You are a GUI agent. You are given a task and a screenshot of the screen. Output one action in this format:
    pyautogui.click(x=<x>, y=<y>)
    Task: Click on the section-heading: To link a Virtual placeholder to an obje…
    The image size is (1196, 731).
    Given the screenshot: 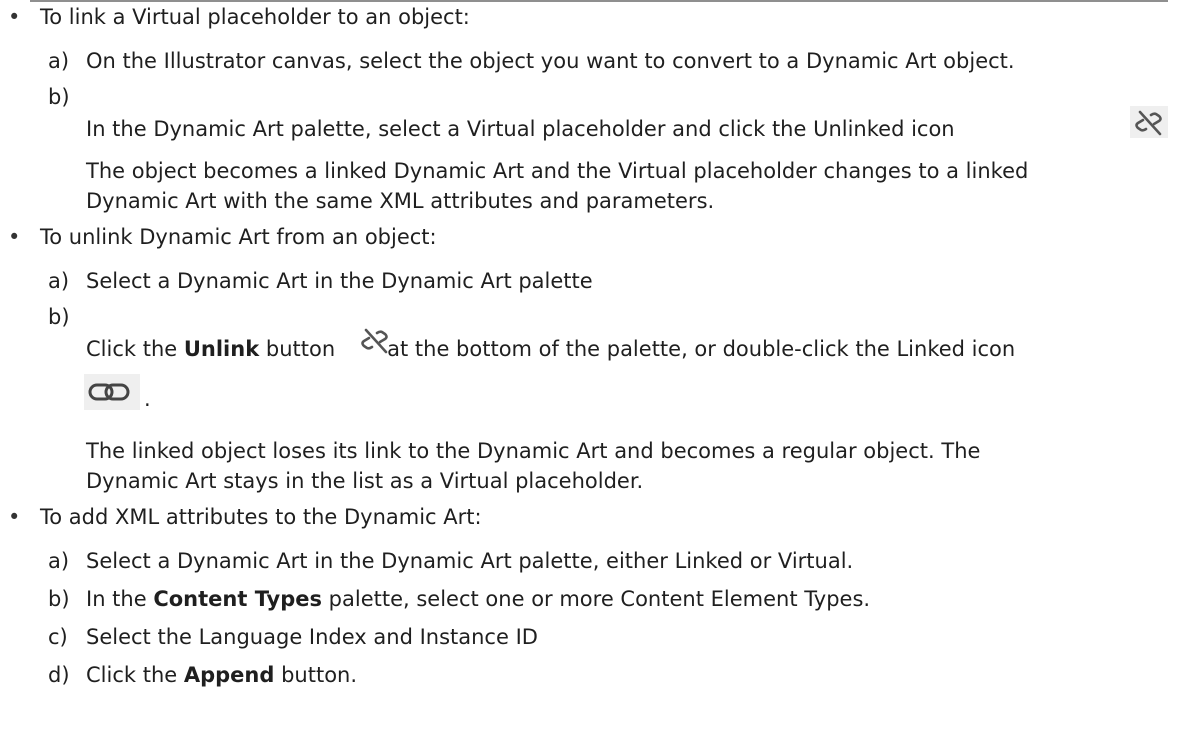 What is the action you would take?
    pyautogui.click(x=255, y=17)
    